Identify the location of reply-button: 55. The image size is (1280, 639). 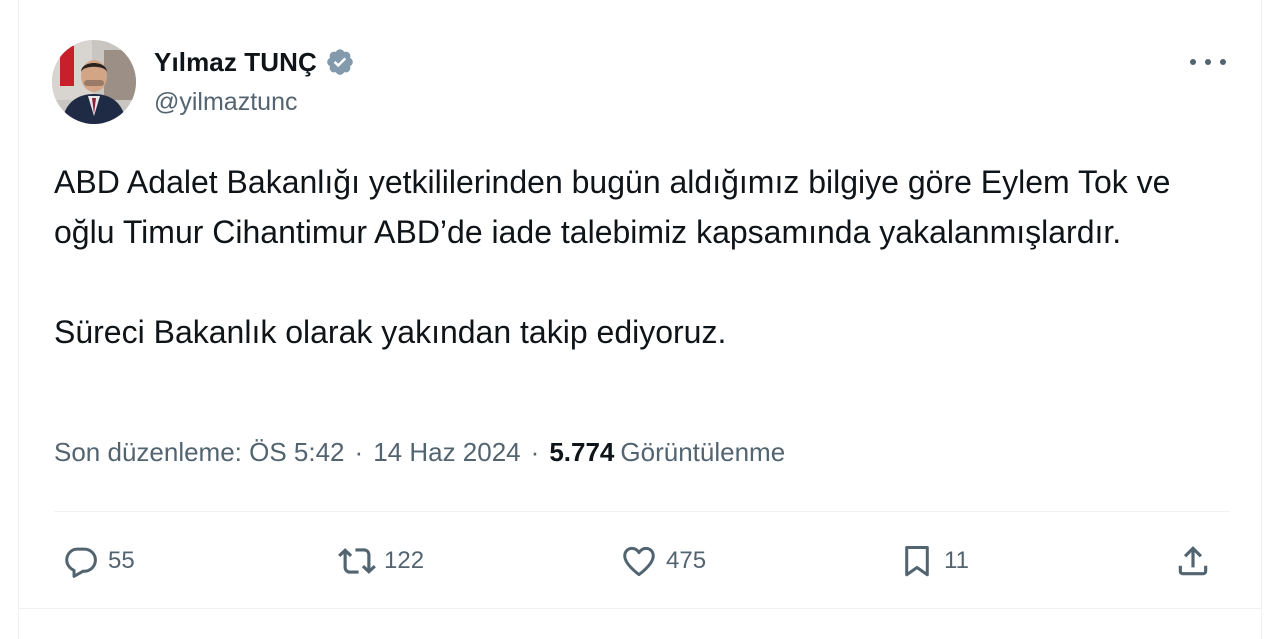
(98, 561).